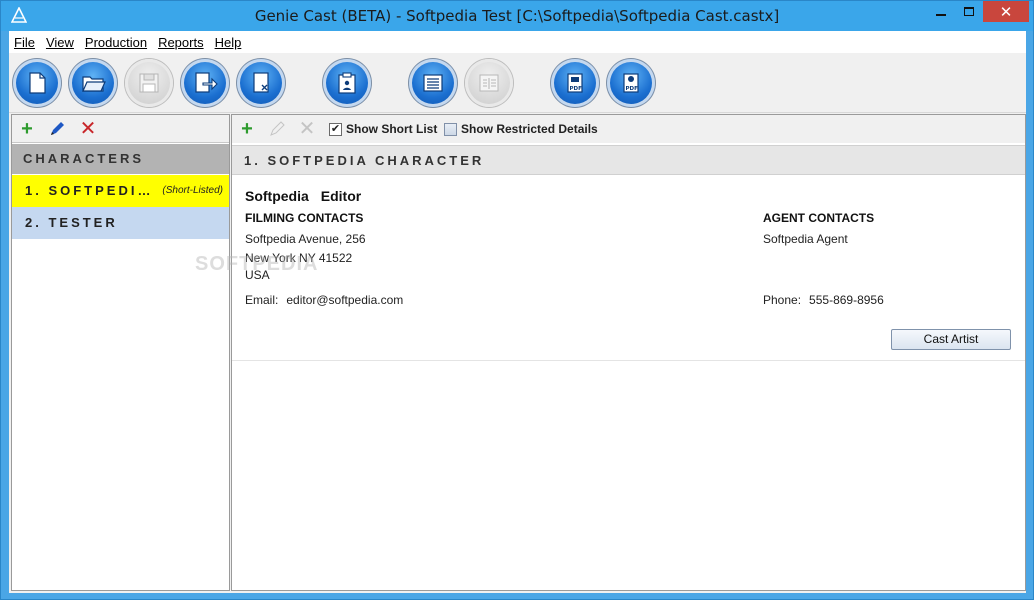  I want to click on list-view-icon, so click(433, 83).